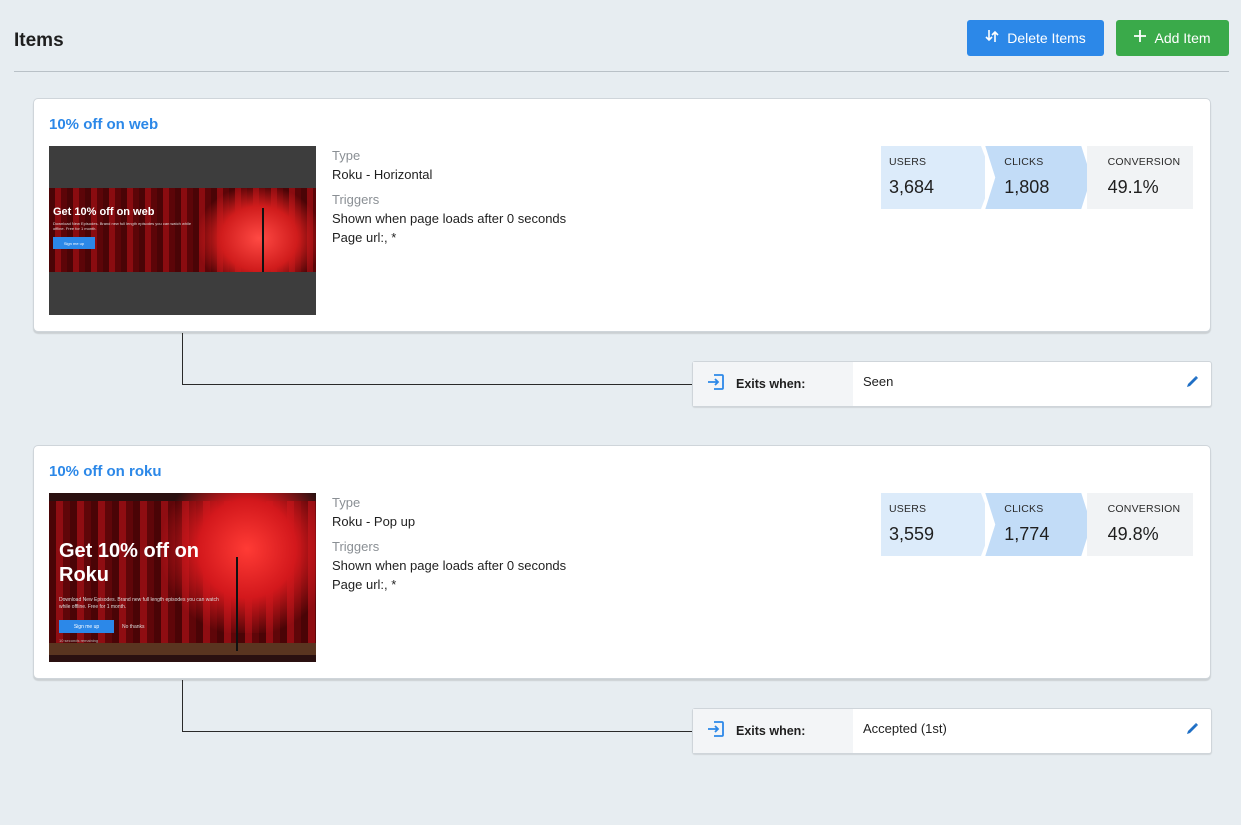  What do you see at coordinates (878, 381) in the screenshot?
I see `exit-value: Seen` at bounding box center [878, 381].